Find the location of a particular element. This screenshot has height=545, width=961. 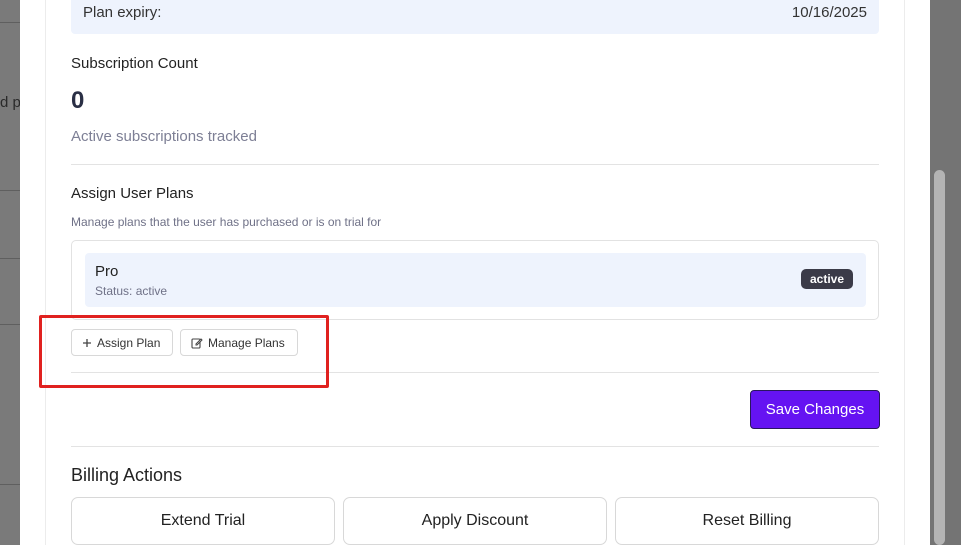

plan-expiry-row: Plan expiry: 10/16/2025 is located at coordinates (475, 17).